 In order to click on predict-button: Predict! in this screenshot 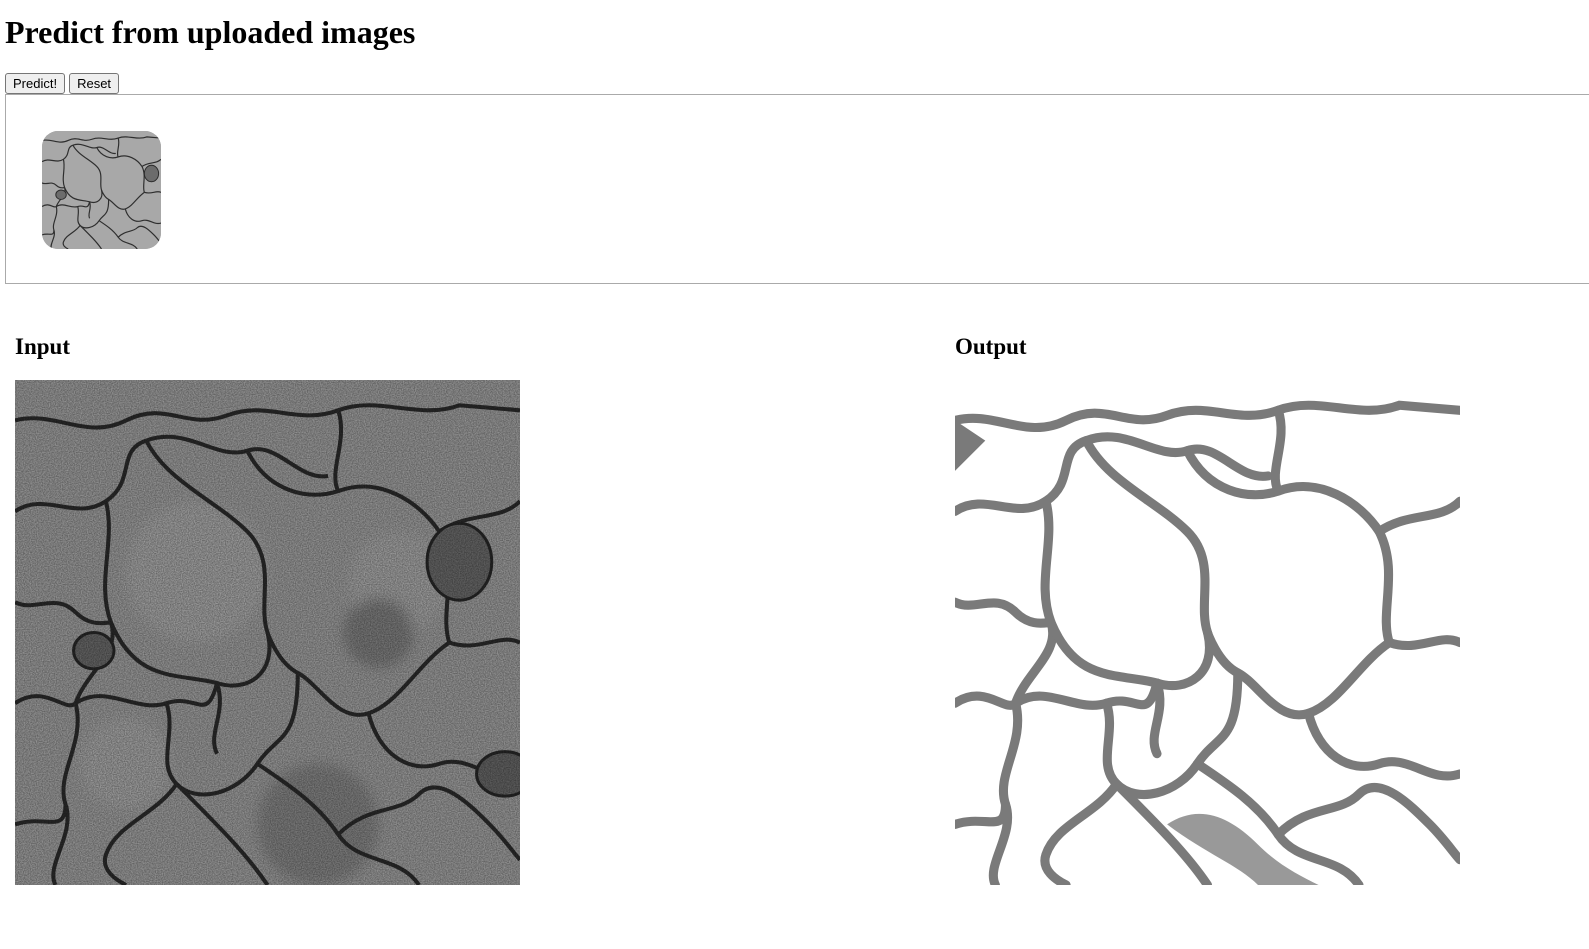, I will do `click(35, 83)`.